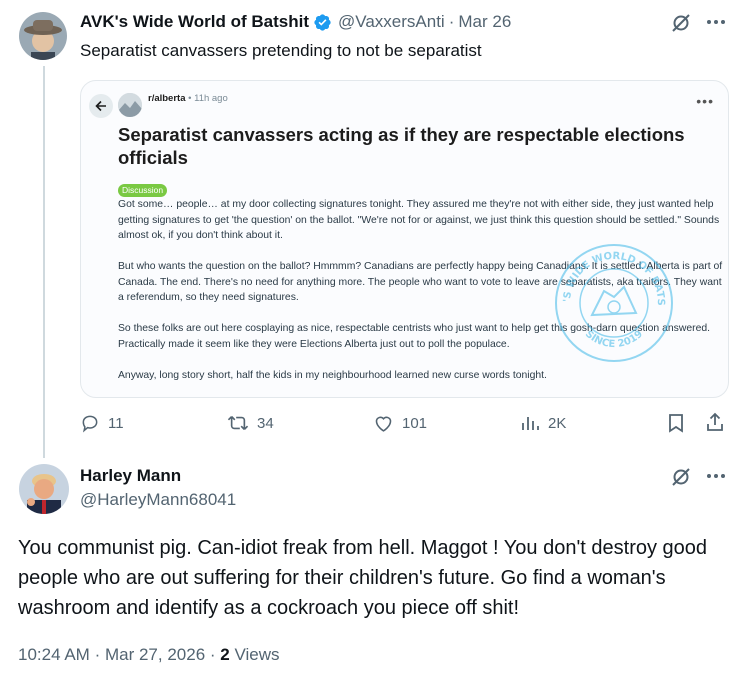 This screenshot has height=677, width=749. I want to click on post-date: Mar 27, 2026, so click(155, 654).